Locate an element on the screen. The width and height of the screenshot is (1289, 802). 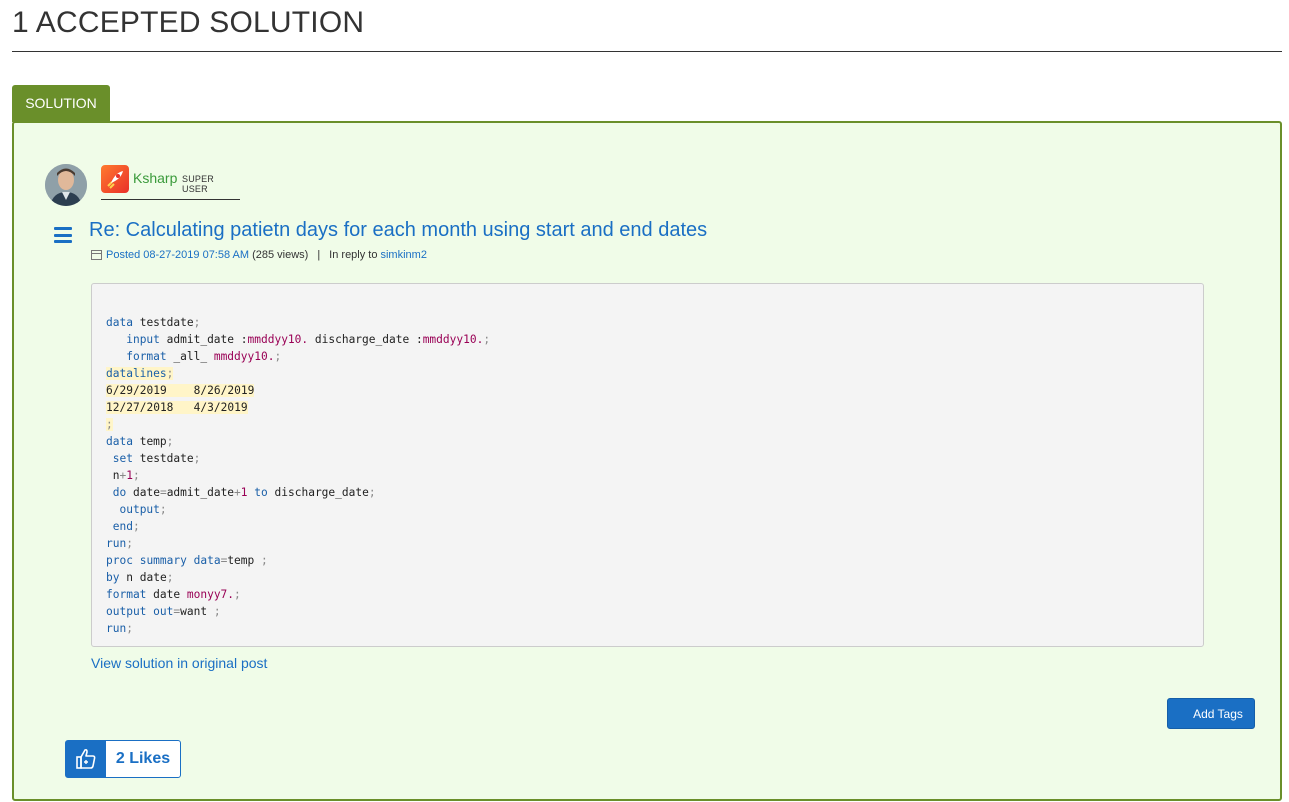
code-line: do date=admit_date+1 to discharge_date; is located at coordinates (244, 492).